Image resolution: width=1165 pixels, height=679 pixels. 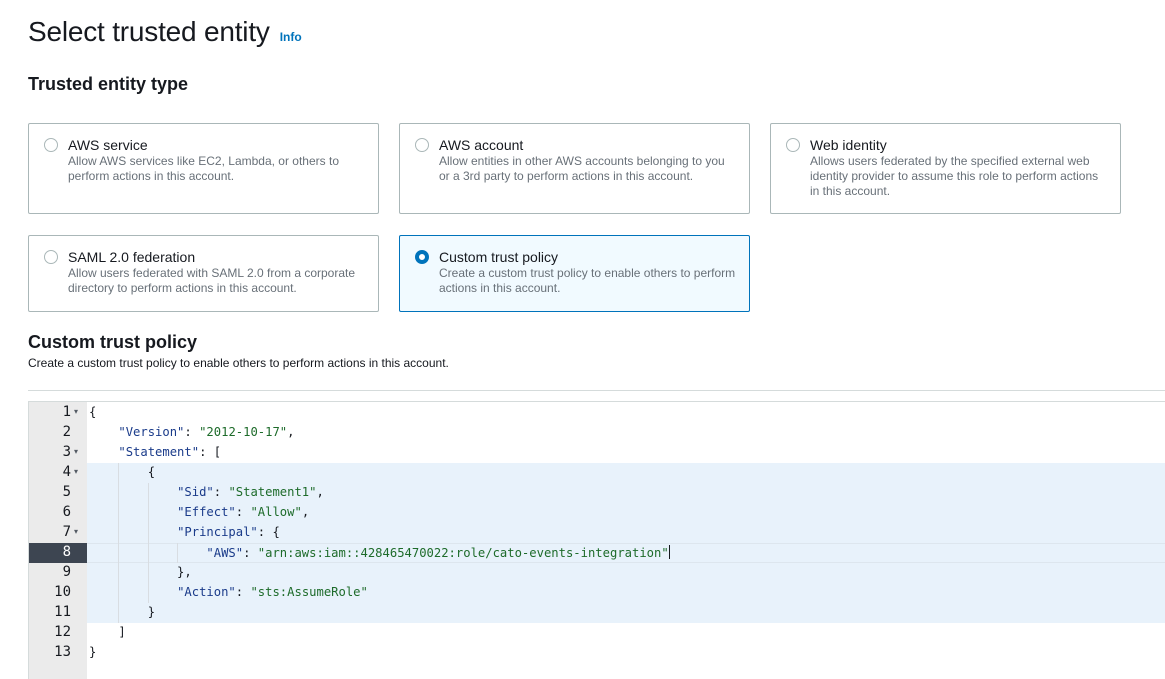 What do you see at coordinates (62, 612) in the screenshot?
I see `line-number: 11` at bounding box center [62, 612].